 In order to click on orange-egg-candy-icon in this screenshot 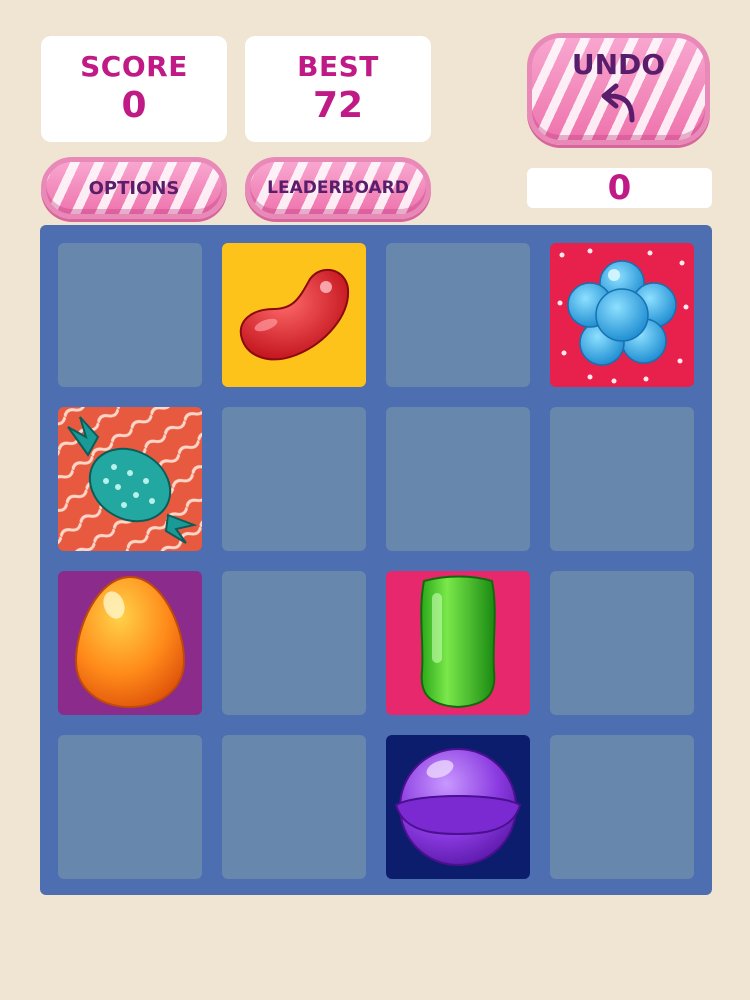, I will do `click(130, 642)`.